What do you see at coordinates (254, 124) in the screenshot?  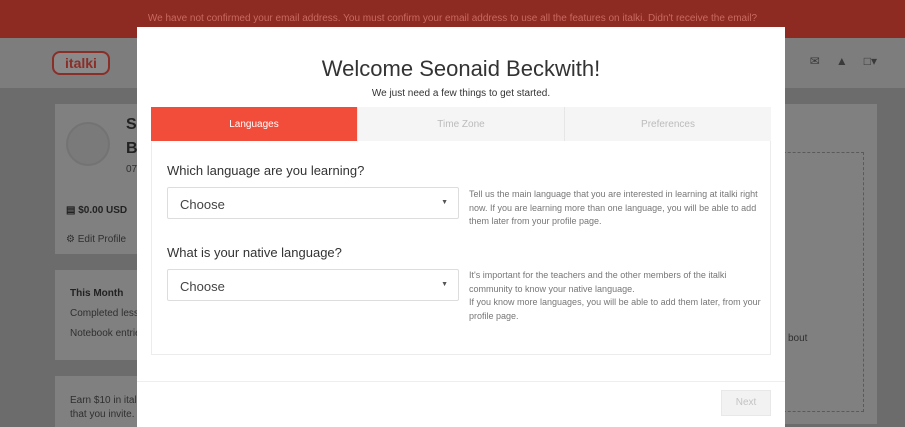 I see `tab-languages: Languages` at bounding box center [254, 124].